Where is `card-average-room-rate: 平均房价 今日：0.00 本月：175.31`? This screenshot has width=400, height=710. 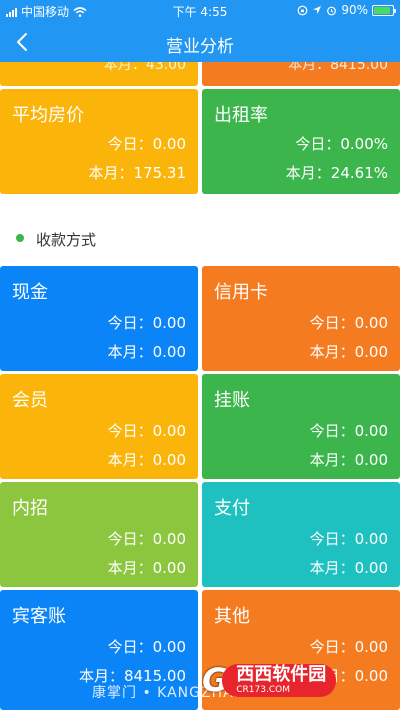 card-average-room-rate: 平均房价 今日：0.00 本月：175.31 is located at coordinates (99, 141).